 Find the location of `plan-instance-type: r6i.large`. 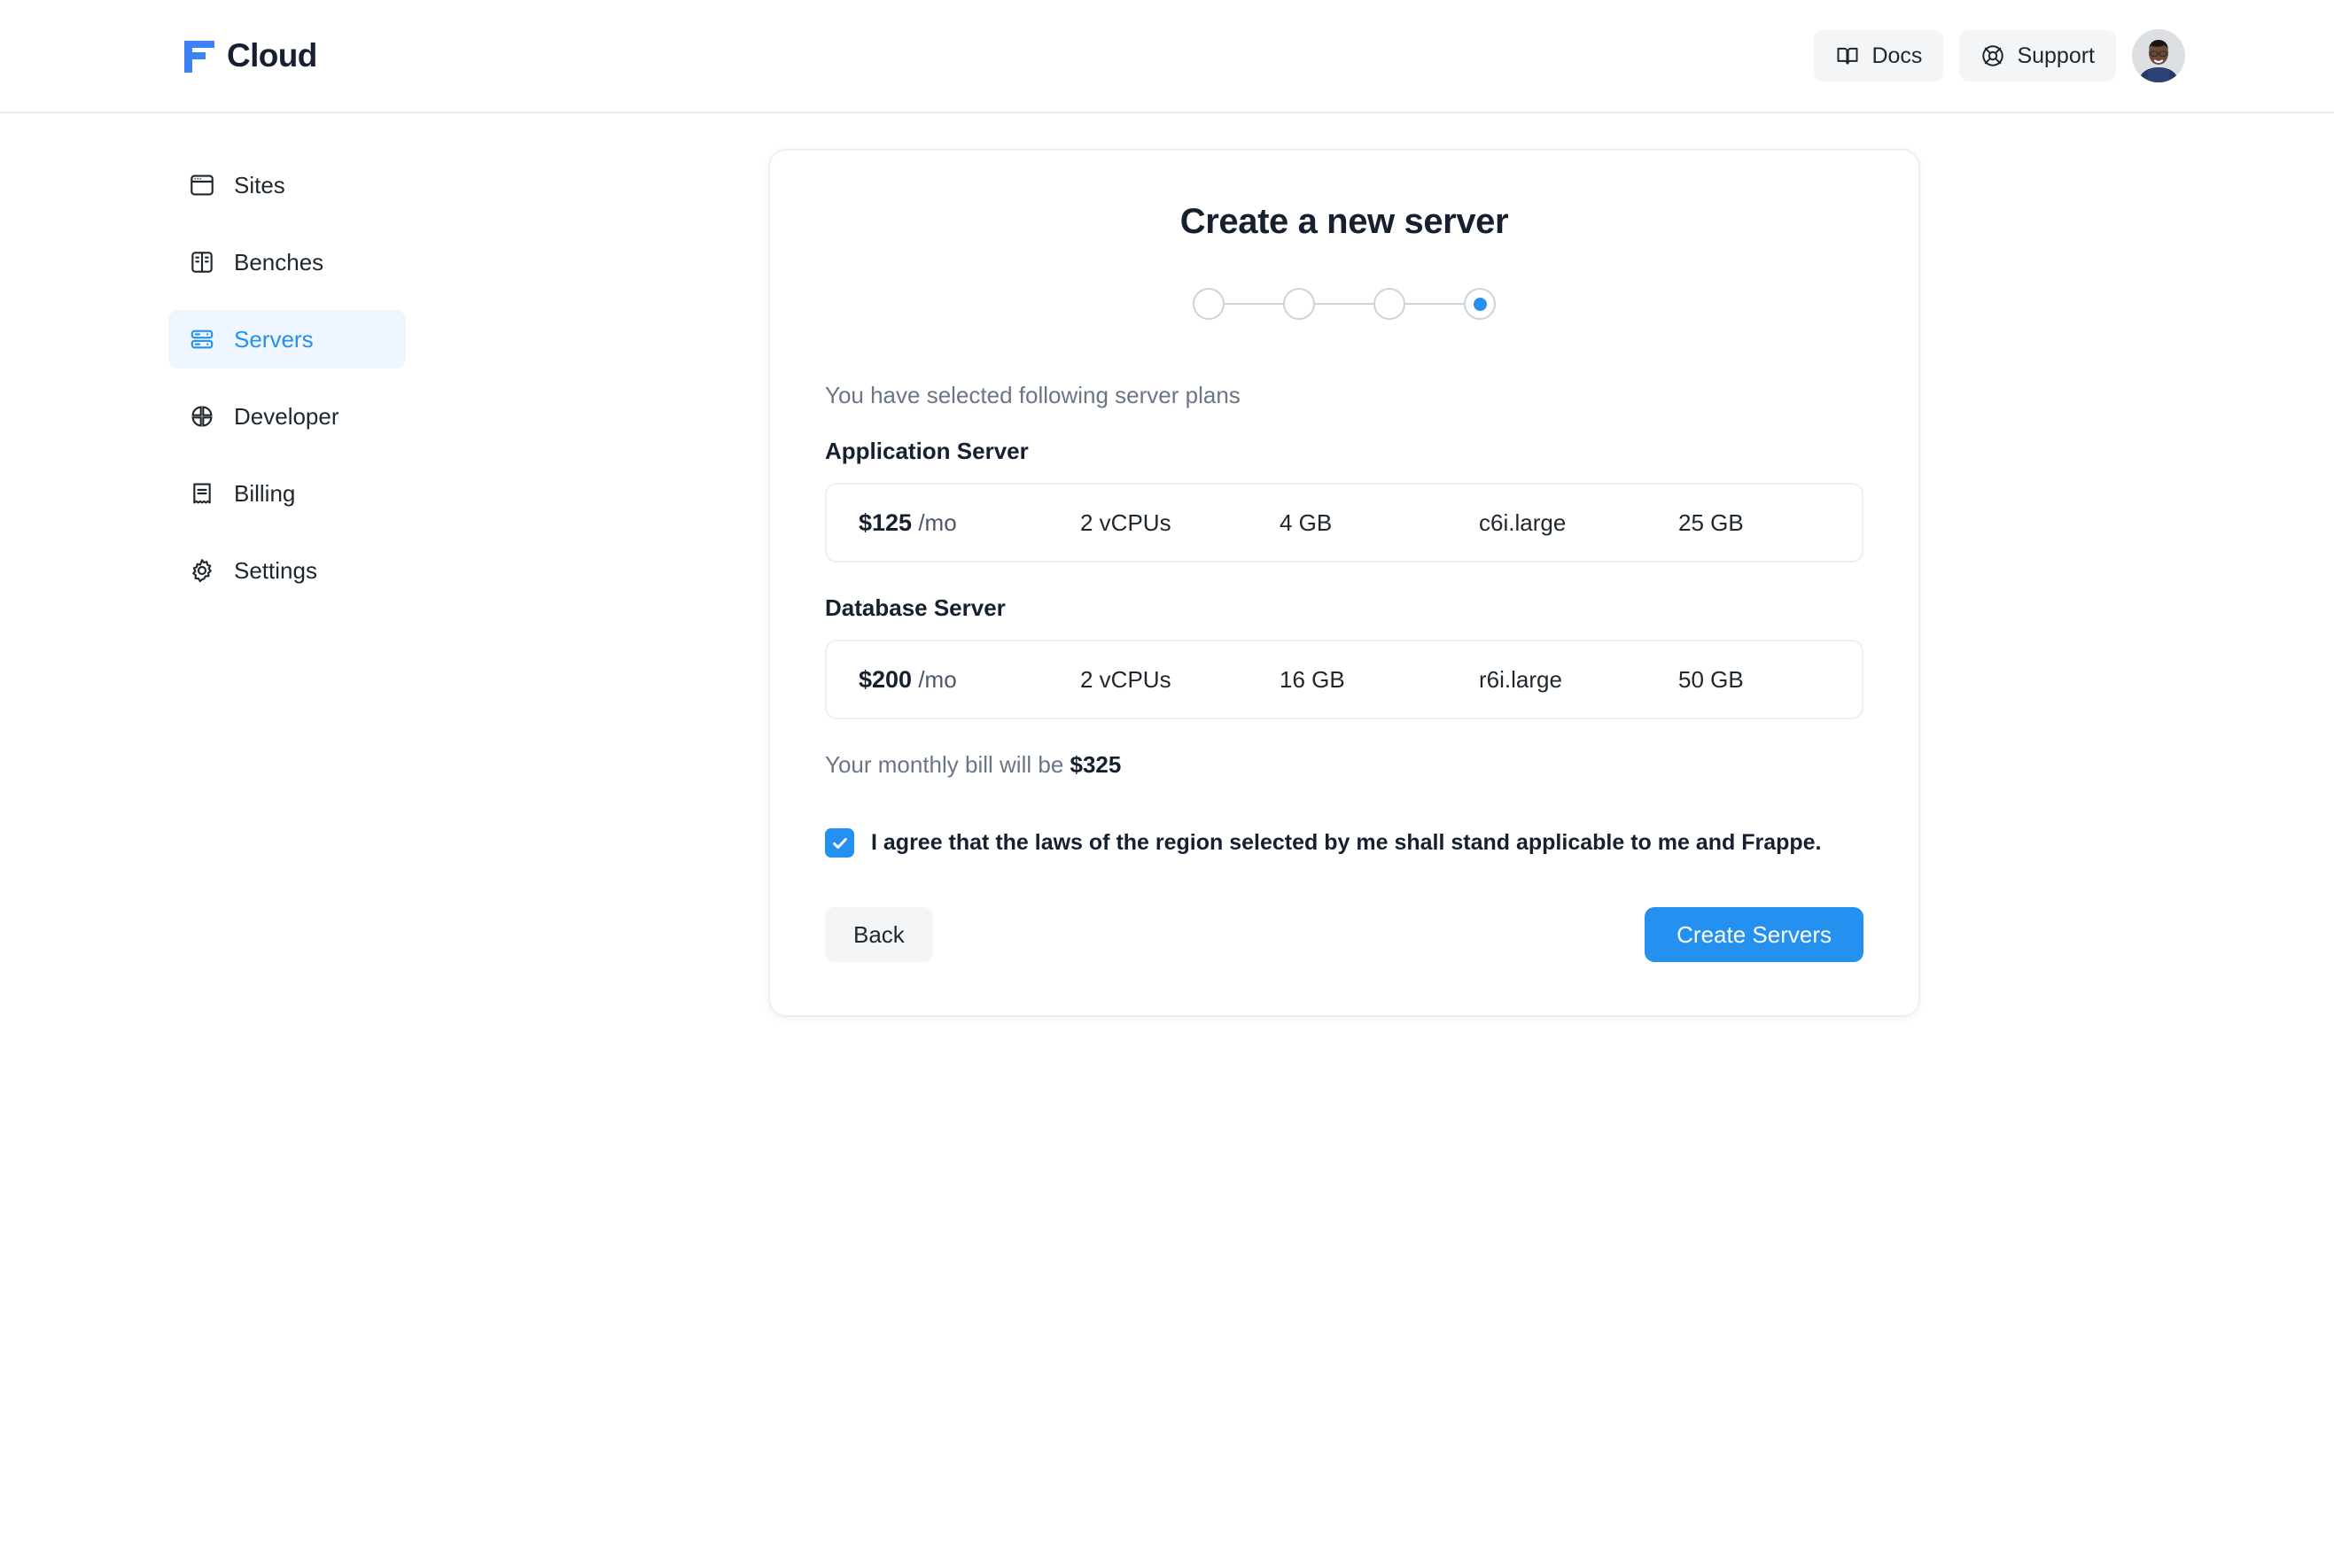

plan-instance-type: r6i.large is located at coordinates (1520, 679).